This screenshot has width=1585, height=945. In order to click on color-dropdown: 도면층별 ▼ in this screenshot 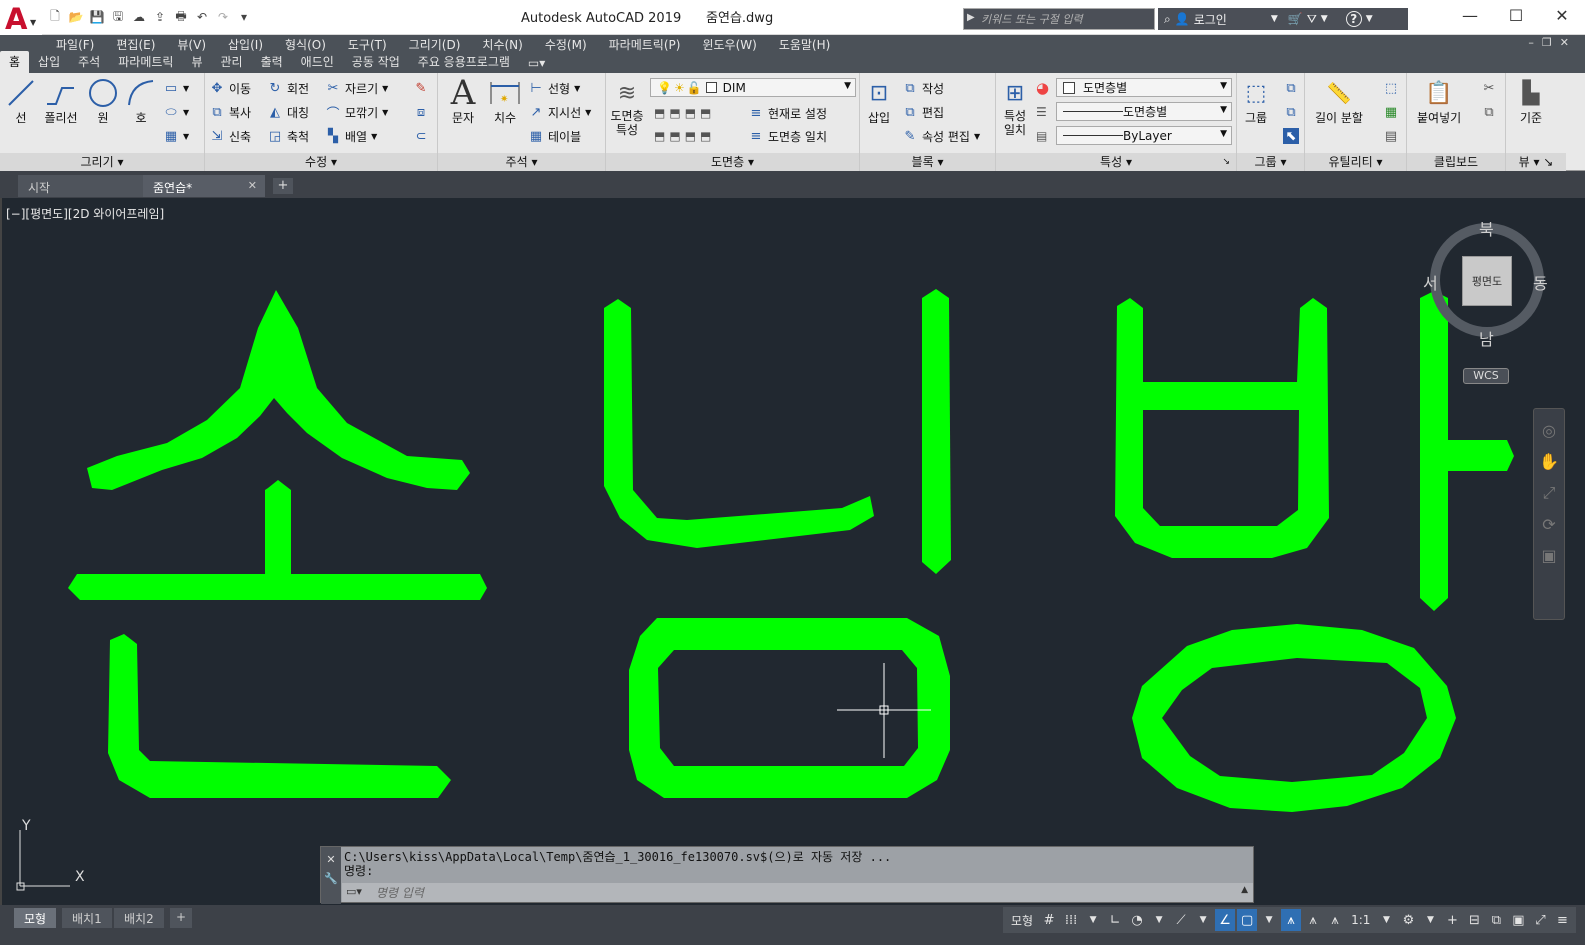, I will do `click(1144, 87)`.